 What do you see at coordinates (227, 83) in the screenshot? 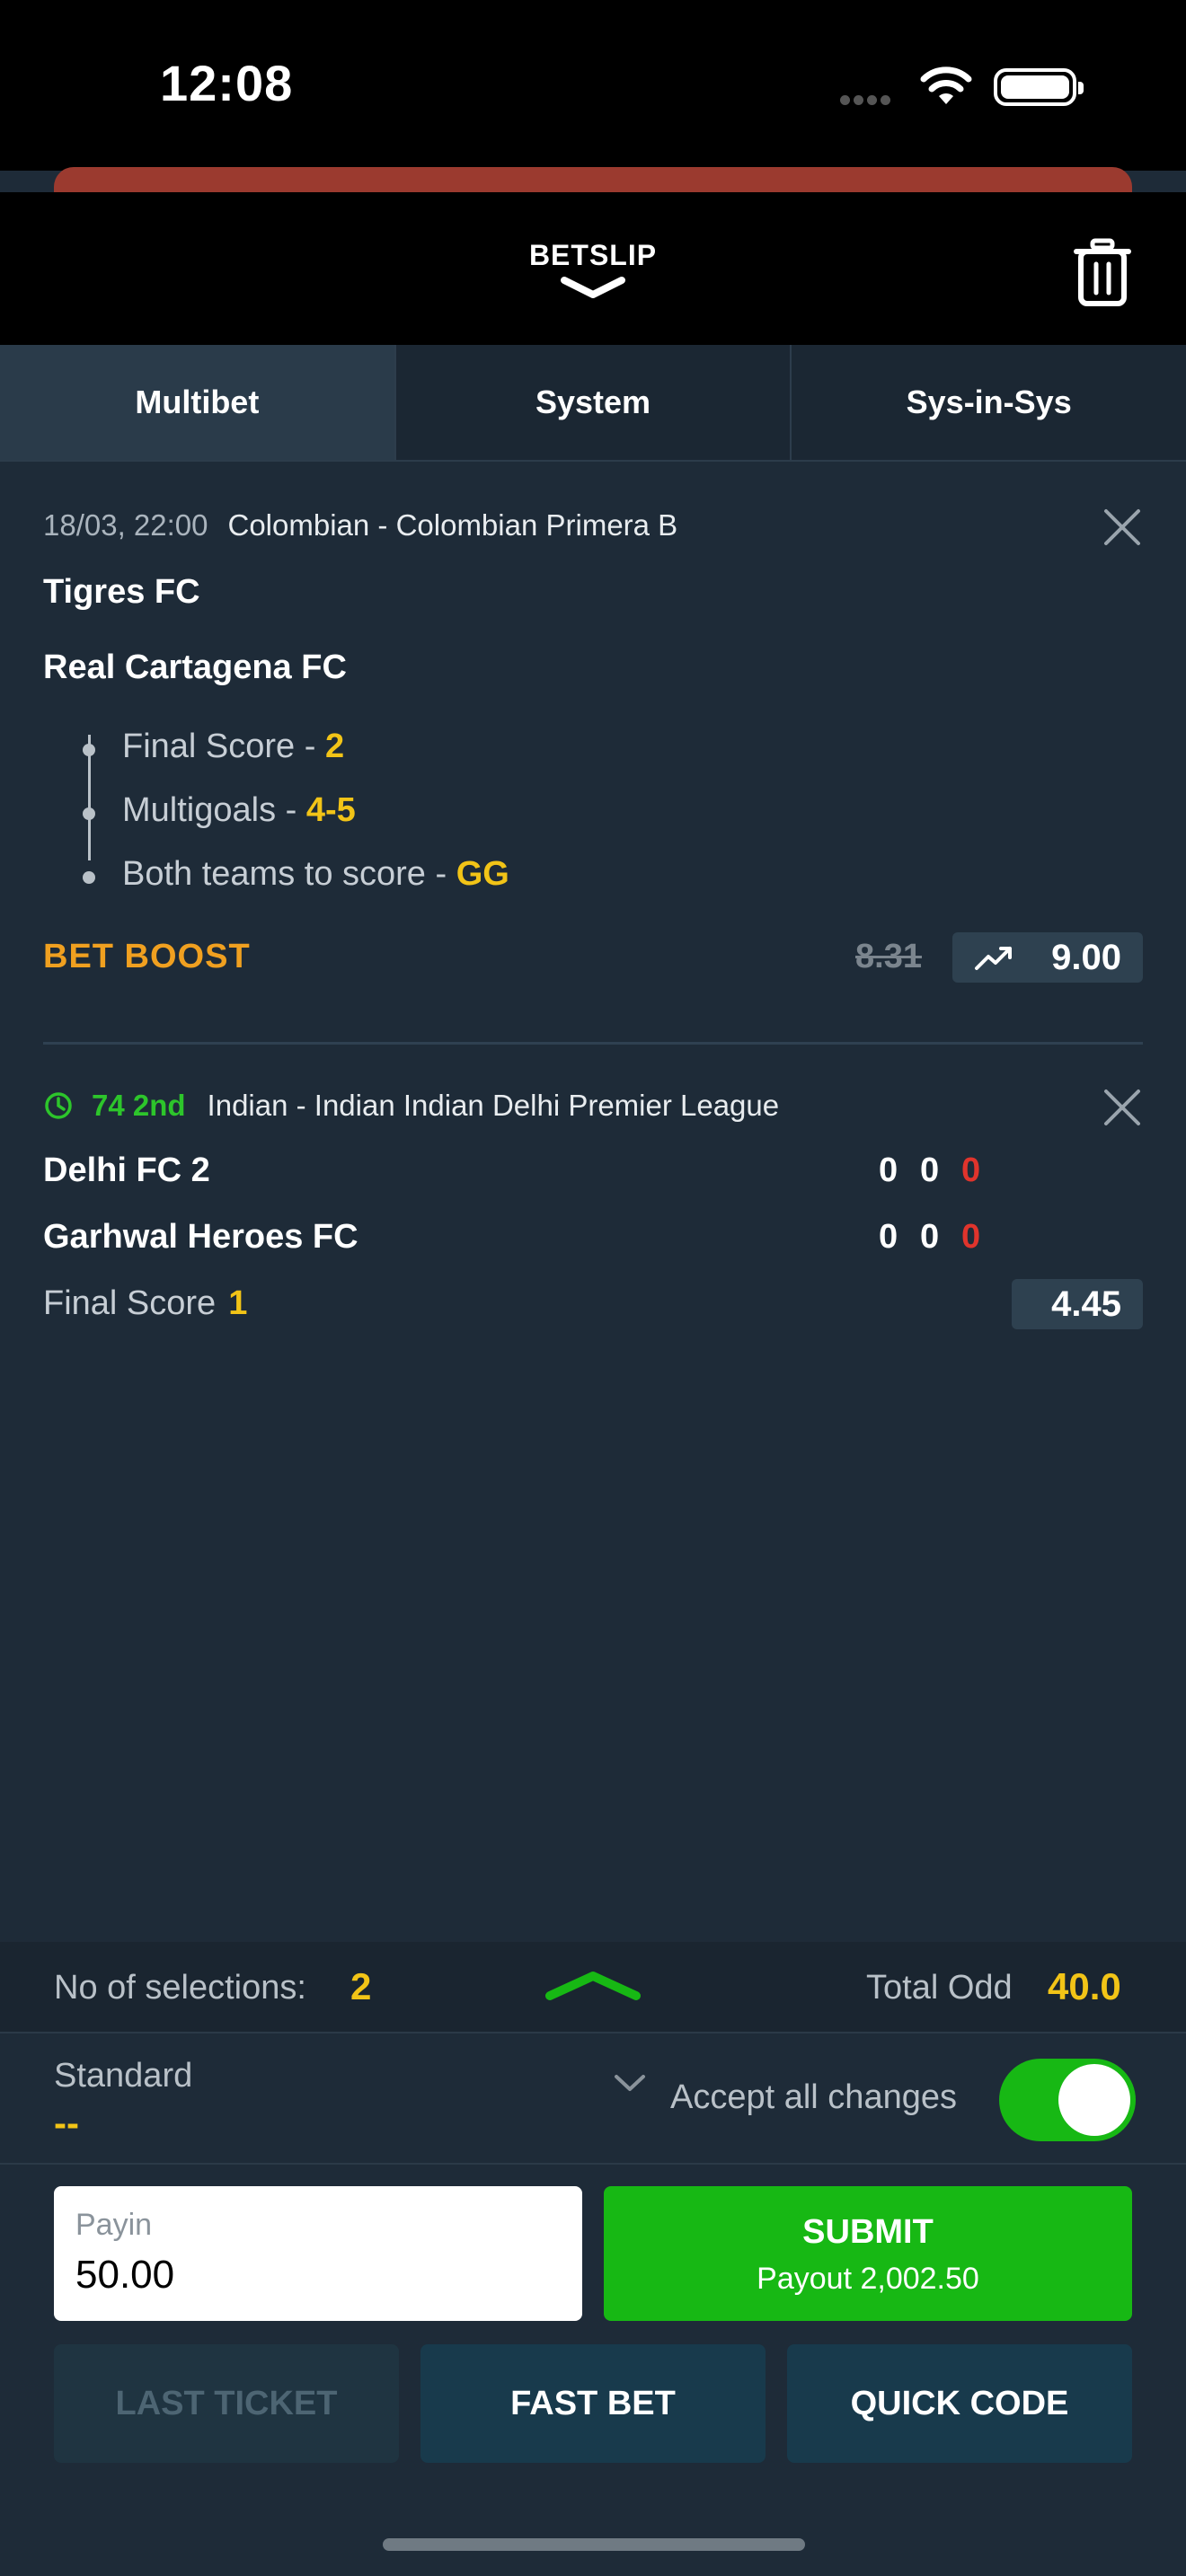
I see `status-time: 12:08` at bounding box center [227, 83].